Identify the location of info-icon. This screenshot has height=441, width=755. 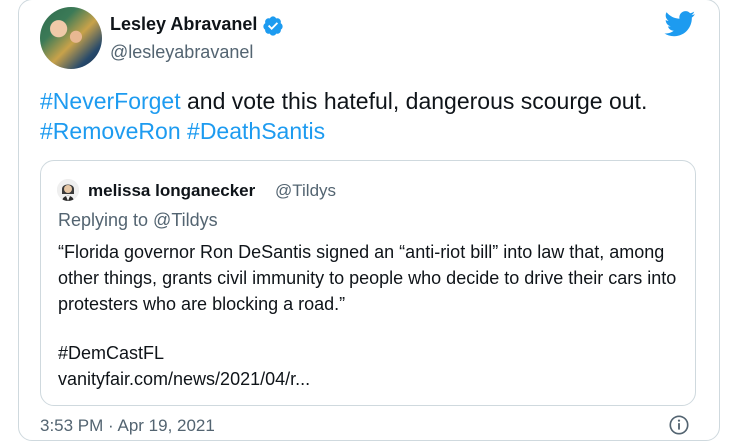
(679, 425).